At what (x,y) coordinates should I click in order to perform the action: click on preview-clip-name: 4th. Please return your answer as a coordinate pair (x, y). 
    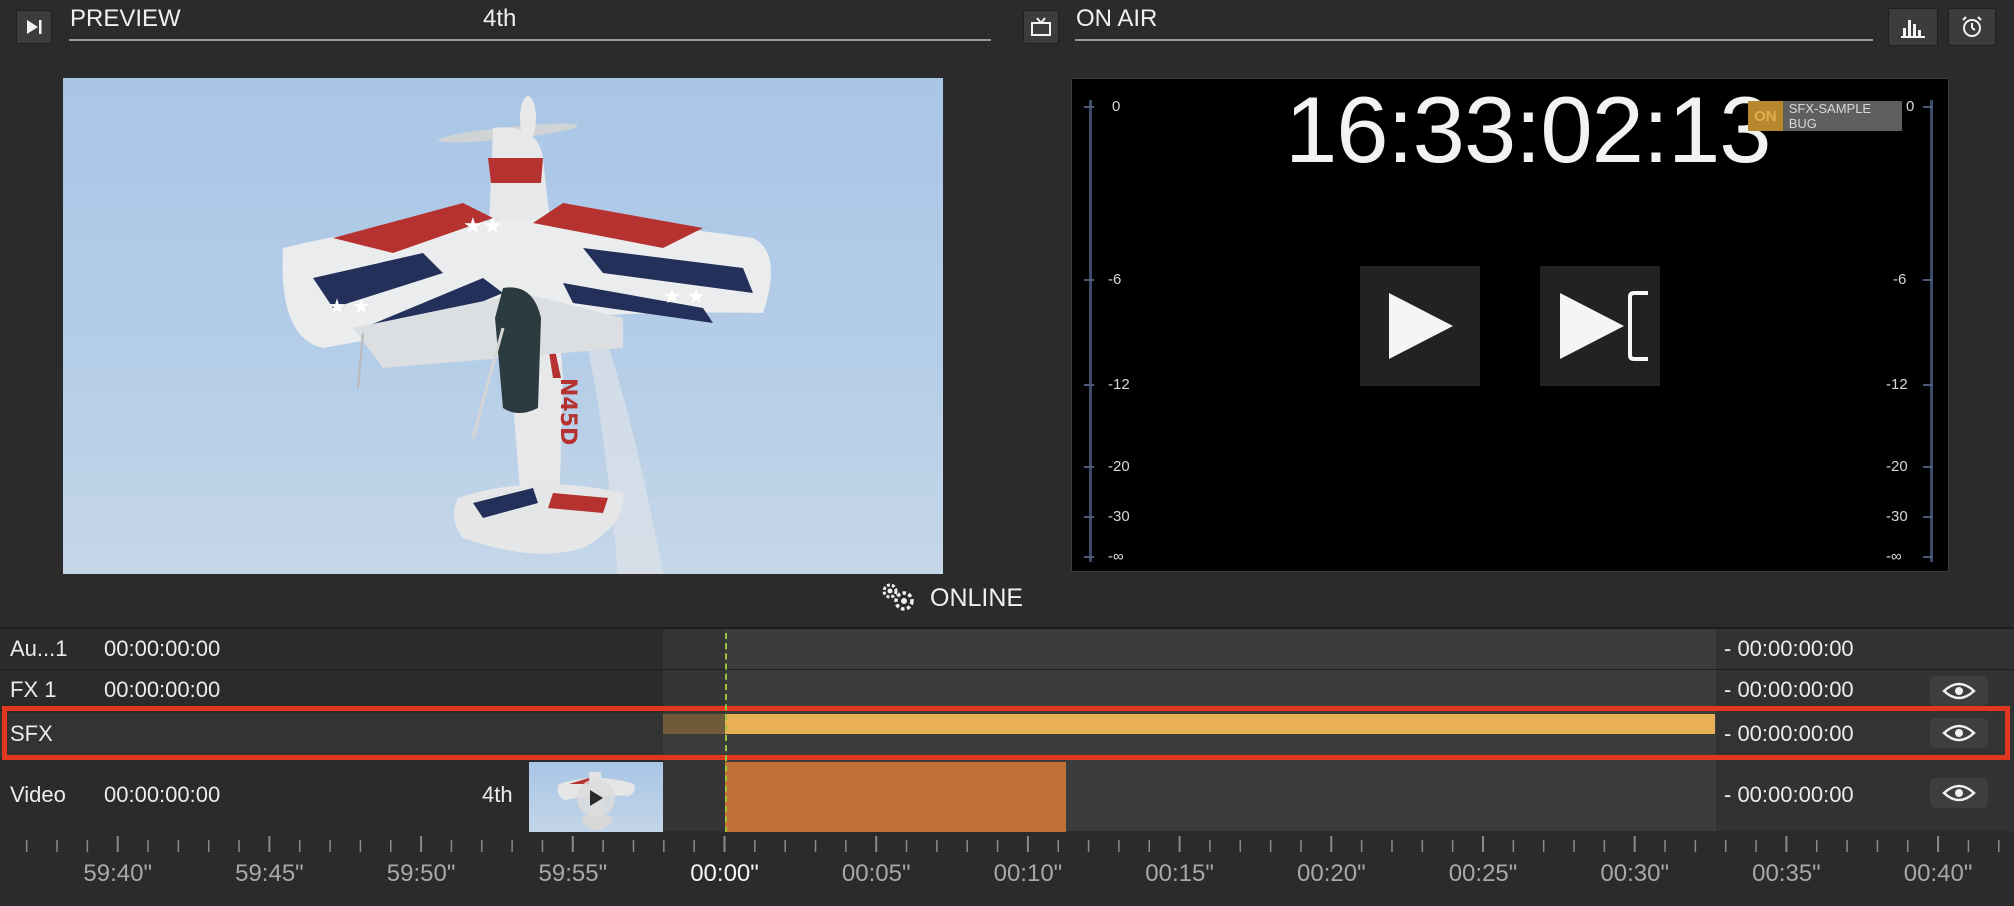
    Looking at the image, I should click on (500, 18).